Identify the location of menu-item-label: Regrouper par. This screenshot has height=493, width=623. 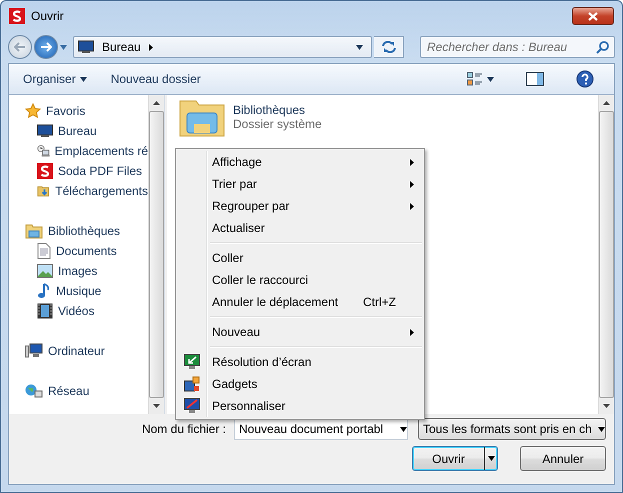
(250, 206).